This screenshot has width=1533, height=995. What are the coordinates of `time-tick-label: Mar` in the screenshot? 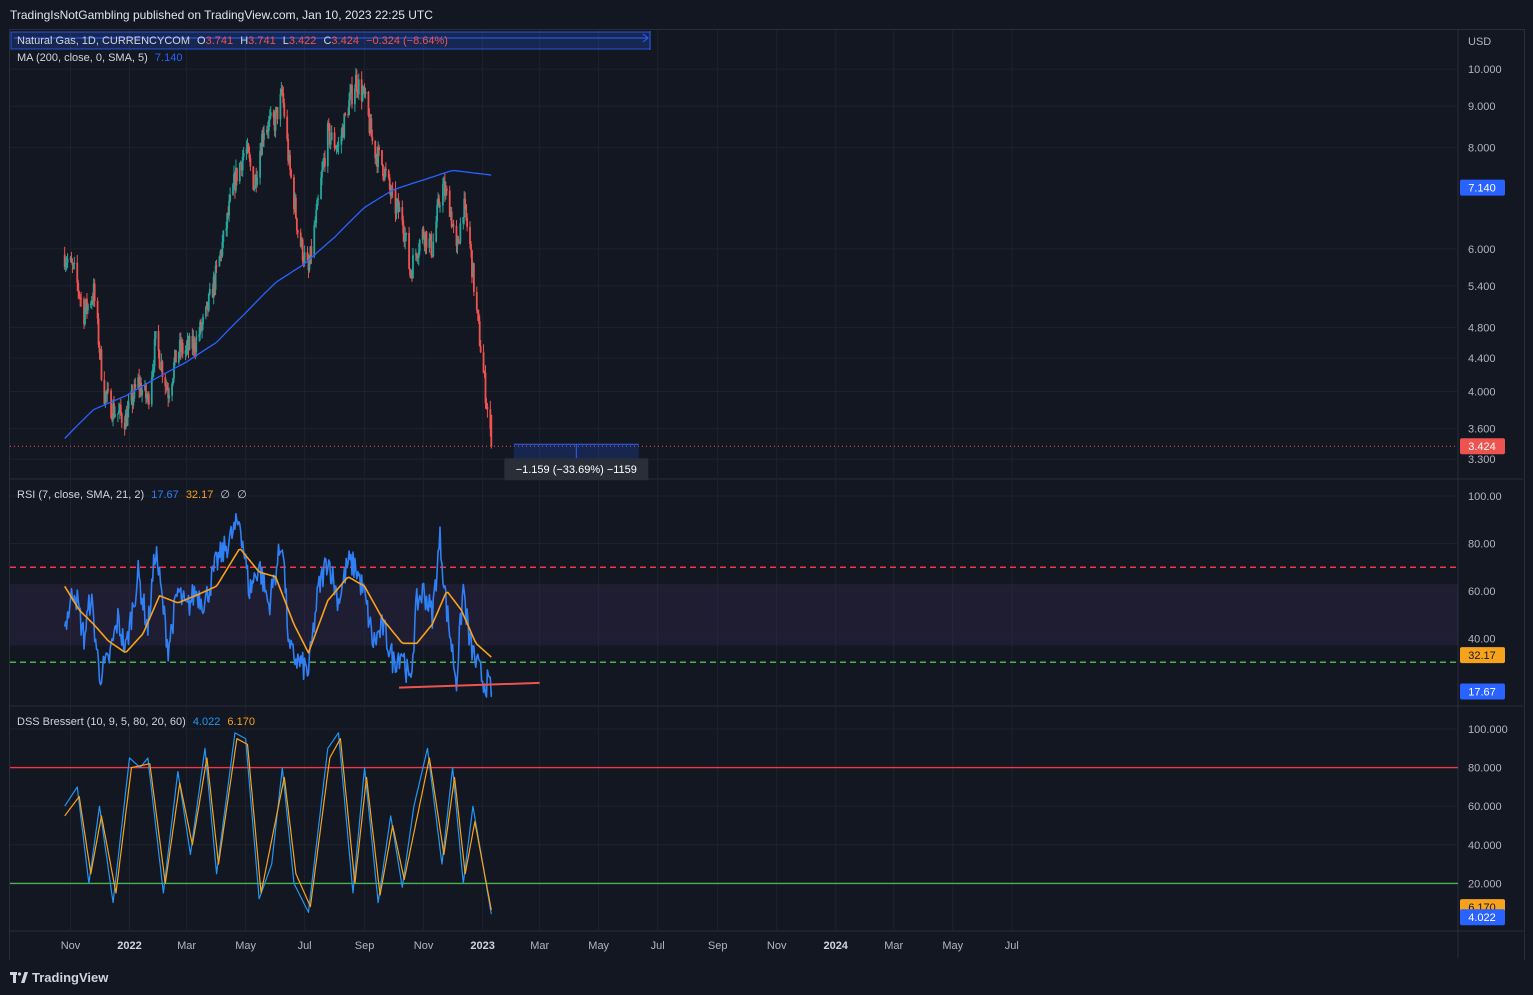 It's located at (186, 946).